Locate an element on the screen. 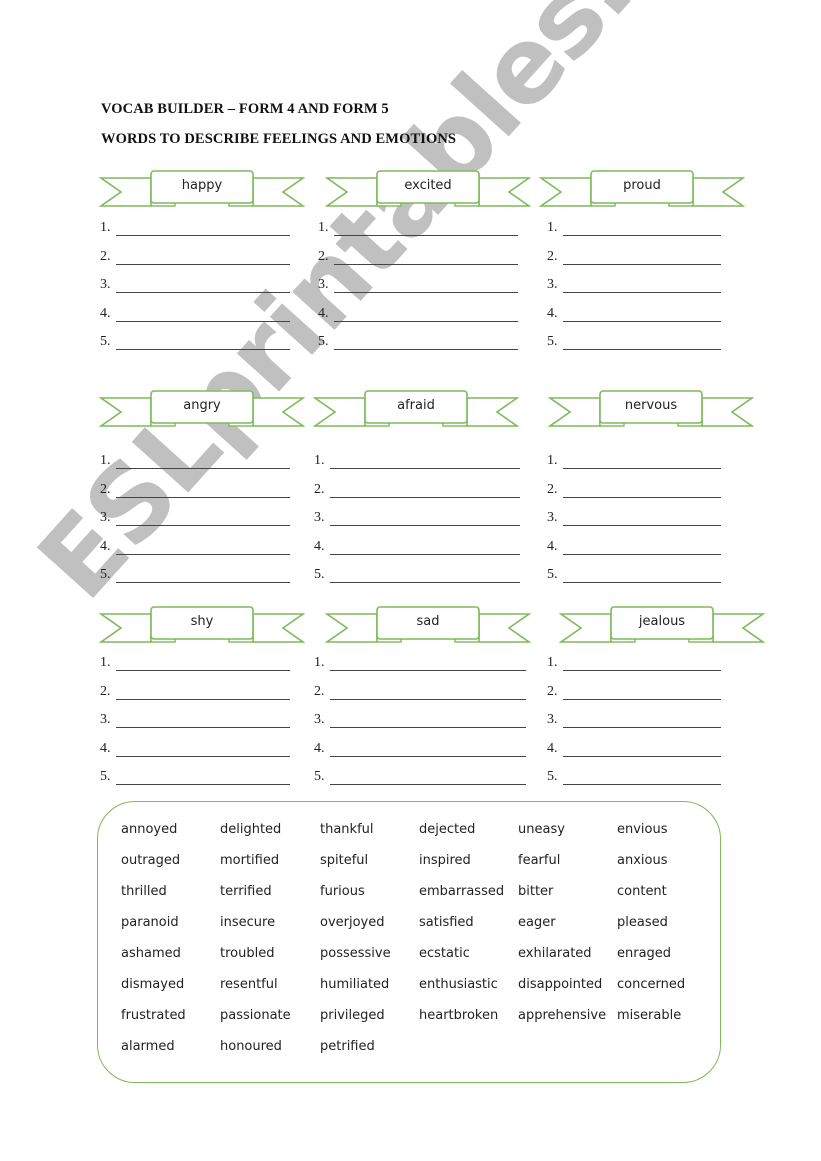 The width and height of the screenshot is (821, 1161). category-label: shy is located at coordinates (202, 621).